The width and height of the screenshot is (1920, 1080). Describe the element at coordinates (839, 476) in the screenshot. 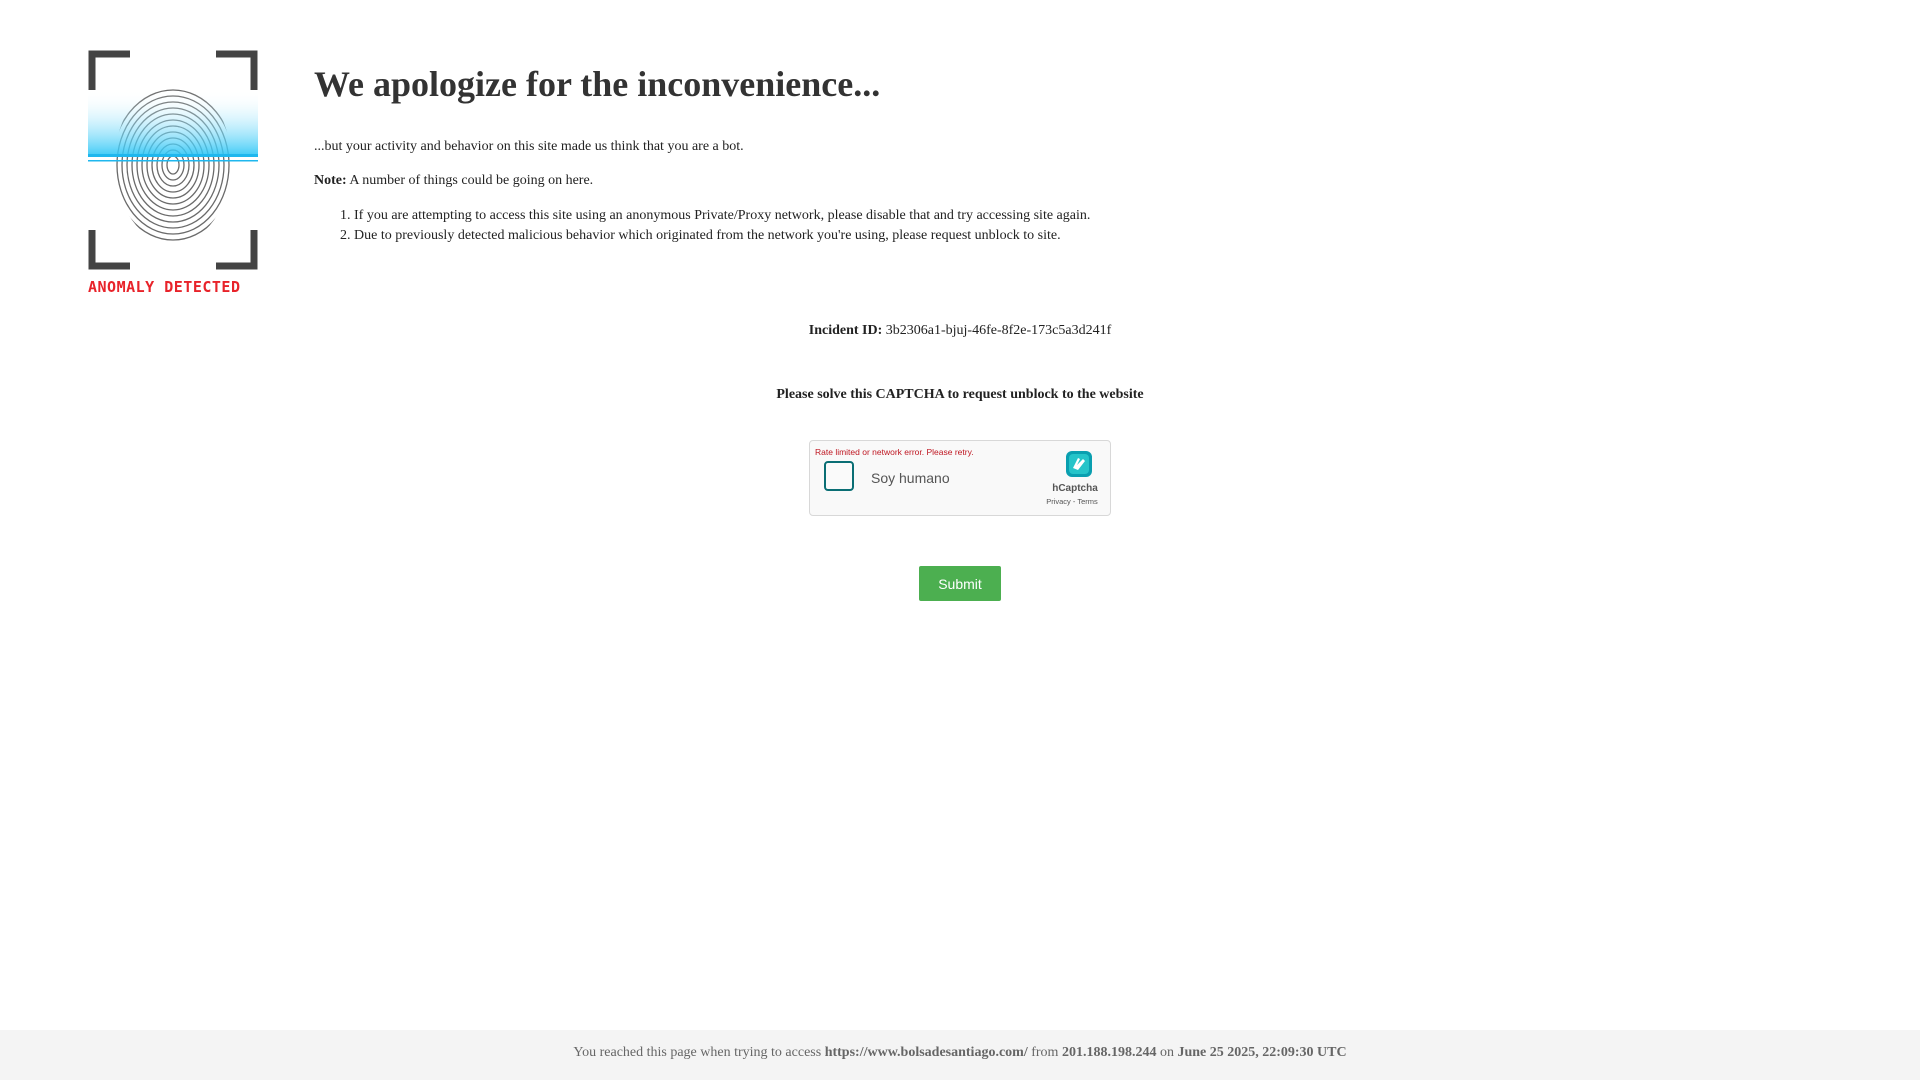

I see `human-checkbox` at that location.